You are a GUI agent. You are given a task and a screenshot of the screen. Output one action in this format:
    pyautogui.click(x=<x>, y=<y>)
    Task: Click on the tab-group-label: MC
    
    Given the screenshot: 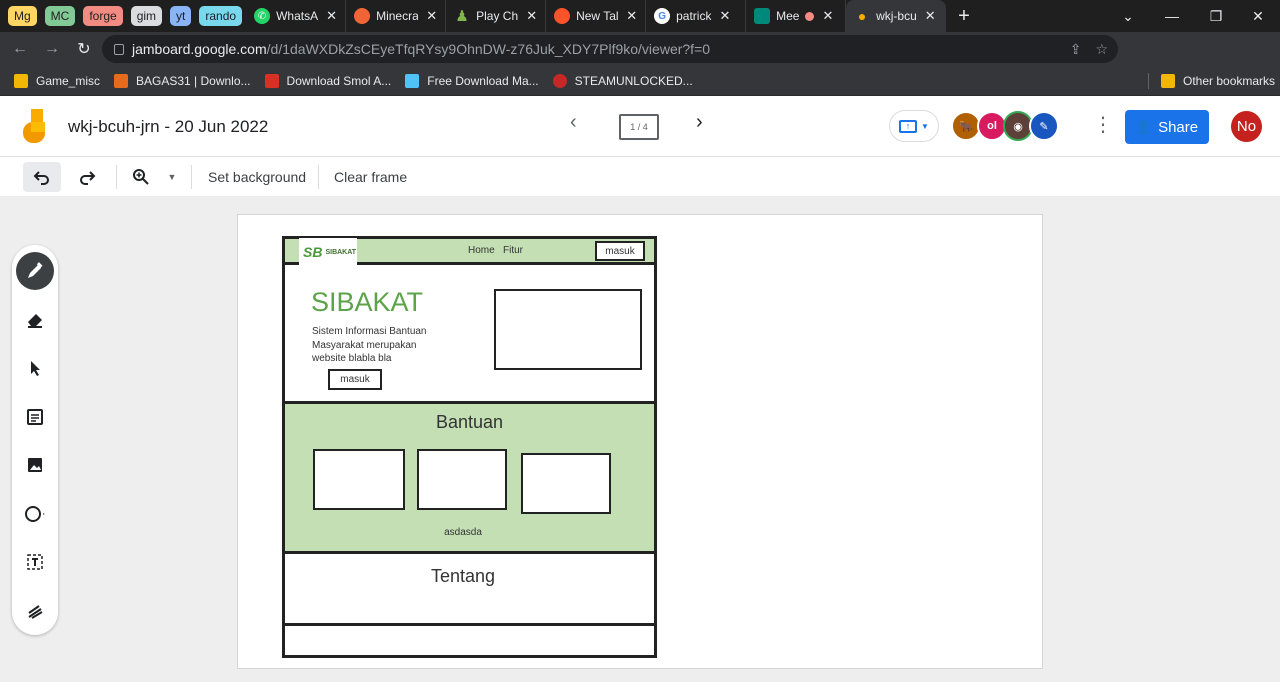 What is the action you would take?
    pyautogui.click(x=60, y=16)
    